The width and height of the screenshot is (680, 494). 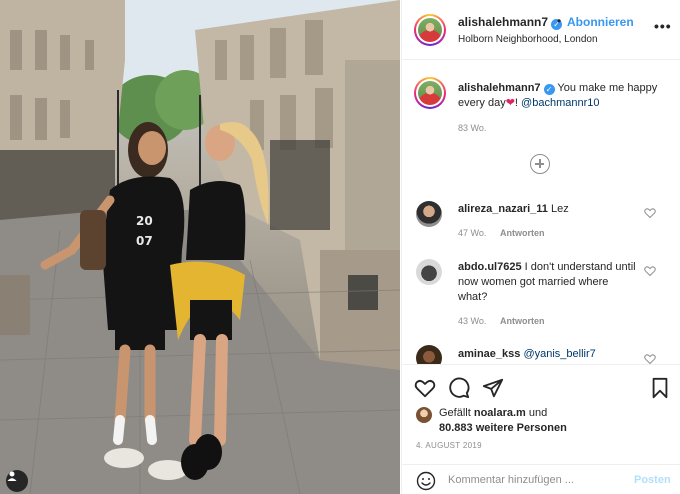 What do you see at coordinates (528, 39) in the screenshot?
I see `post-location: Holborn Neighborhood, London` at bounding box center [528, 39].